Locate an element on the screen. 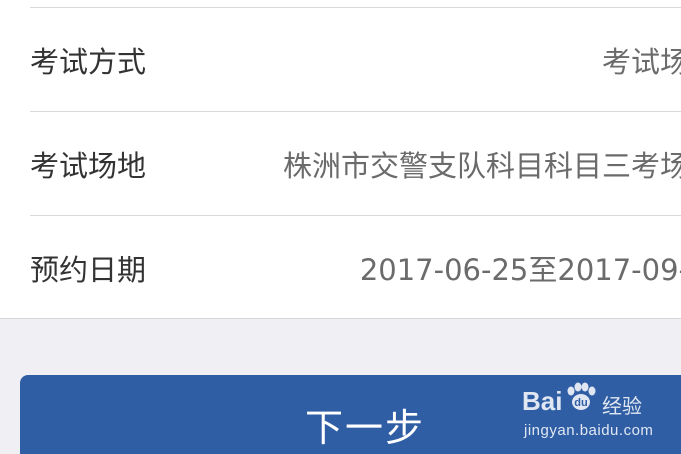 Image resolution: width=681 pixels, height=454 pixels. booking-date-value: 2017-06-25至2017-09- is located at coordinates (520, 270).